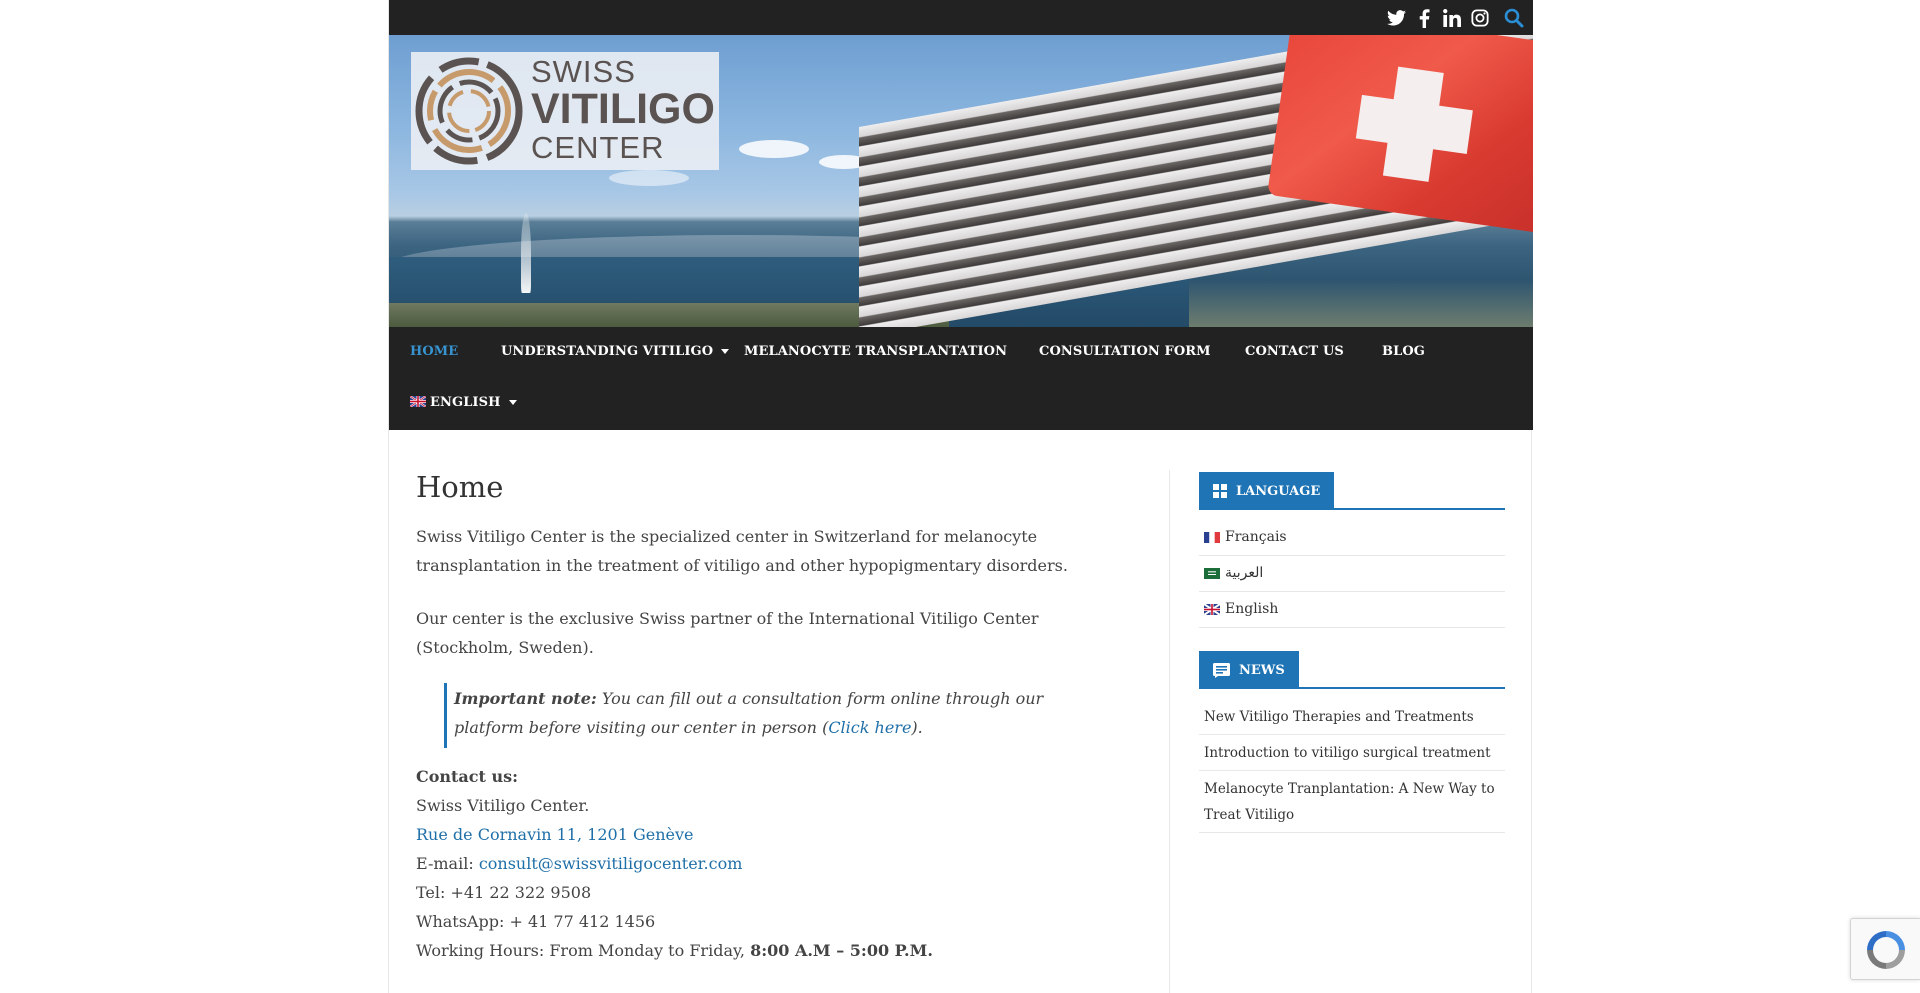  What do you see at coordinates (1278, 491) in the screenshot?
I see `language-widget-title: LANGUAGE` at bounding box center [1278, 491].